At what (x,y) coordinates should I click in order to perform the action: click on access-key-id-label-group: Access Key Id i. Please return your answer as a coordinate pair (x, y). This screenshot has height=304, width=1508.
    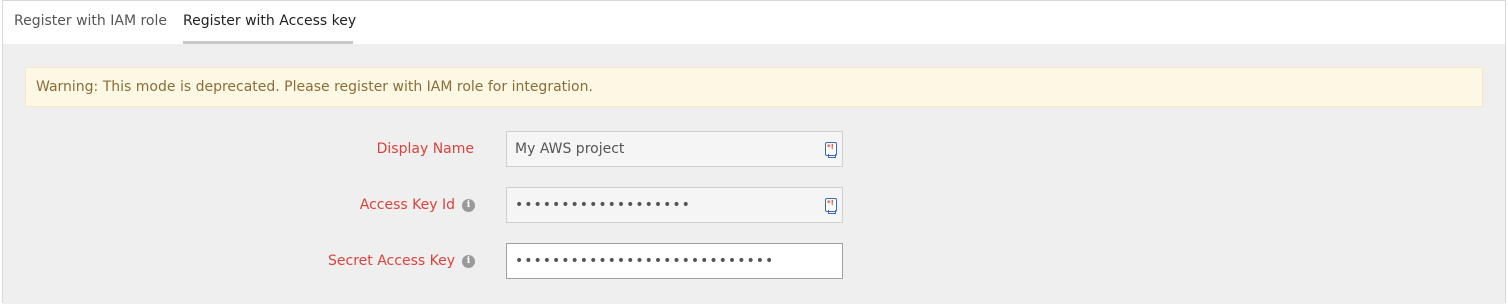
    Looking at the image, I should click on (417, 205).